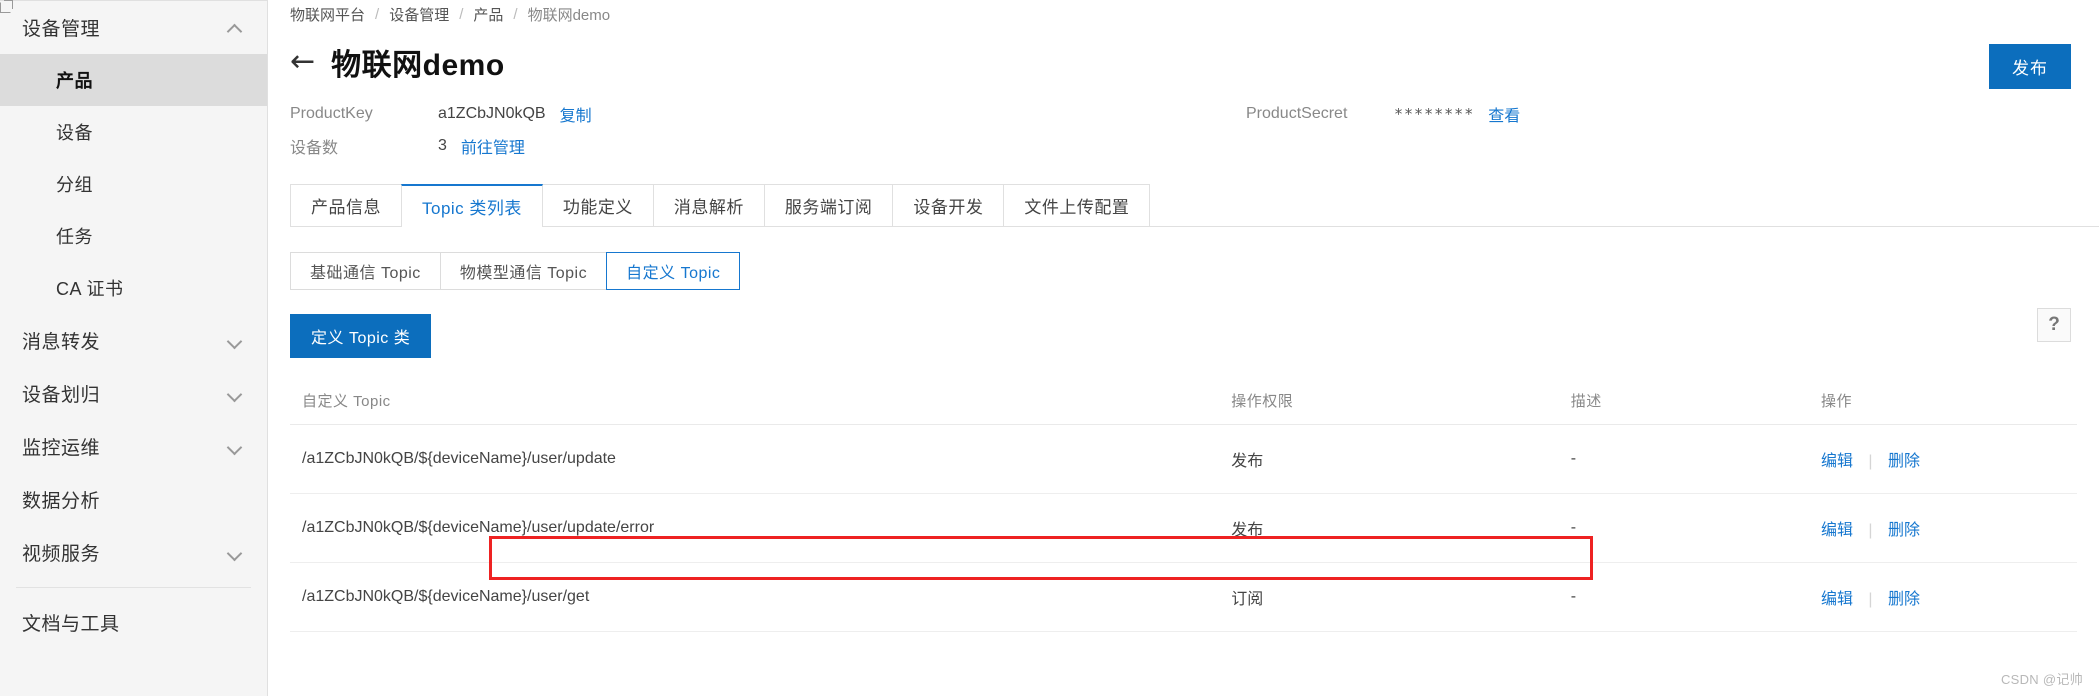 This screenshot has height=696, width=2099. I want to click on table-head: 自定义 Topic 操作权限 描述 操作, so click(1183, 401).